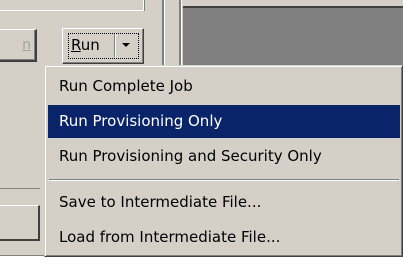  Describe the element at coordinates (115, 45) in the screenshot. I see `split-divider-highlight` at that location.